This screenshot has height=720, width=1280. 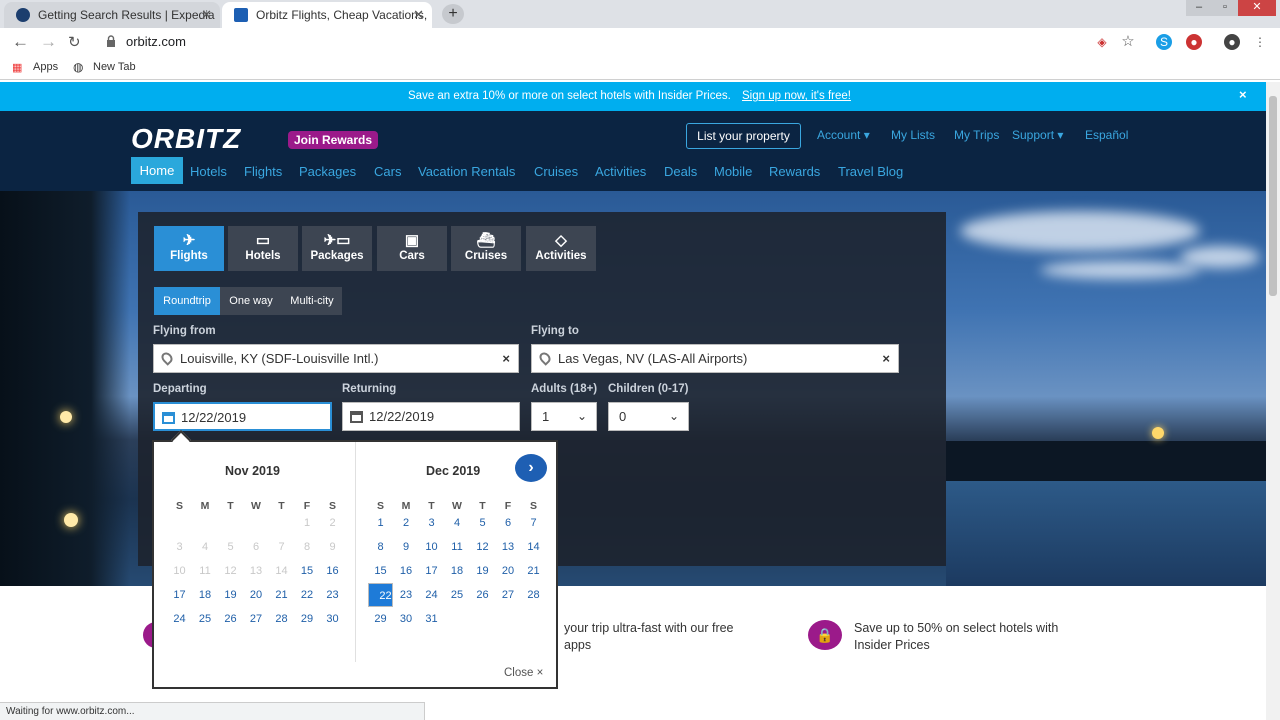 I want to click on support-menu: Support ▾, so click(x=1037, y=135).